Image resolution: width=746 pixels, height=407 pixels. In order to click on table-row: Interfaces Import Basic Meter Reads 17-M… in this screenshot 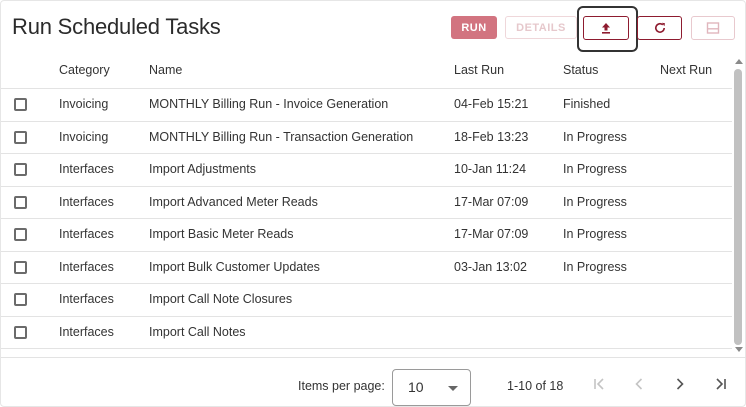, I will do `click(366, 235)`.